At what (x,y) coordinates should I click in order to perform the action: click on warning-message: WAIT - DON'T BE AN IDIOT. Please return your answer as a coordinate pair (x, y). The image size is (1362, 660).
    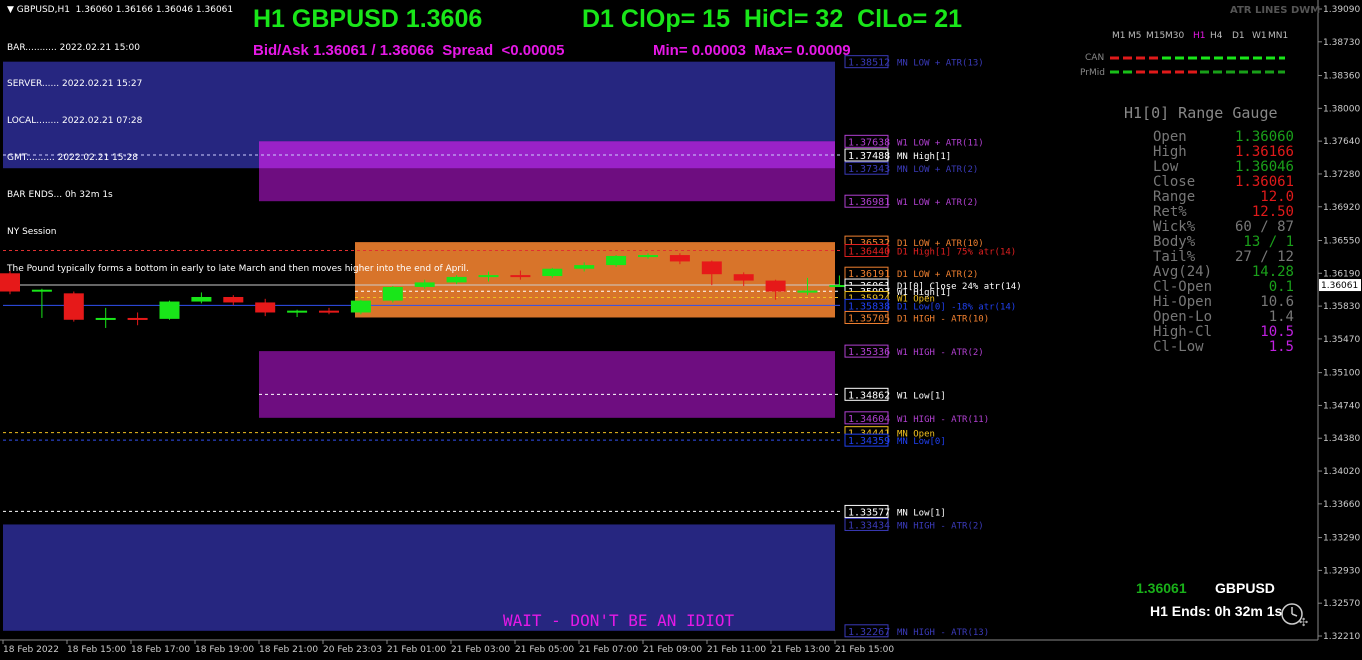
    Looking at the image, I should click on (619, 620).